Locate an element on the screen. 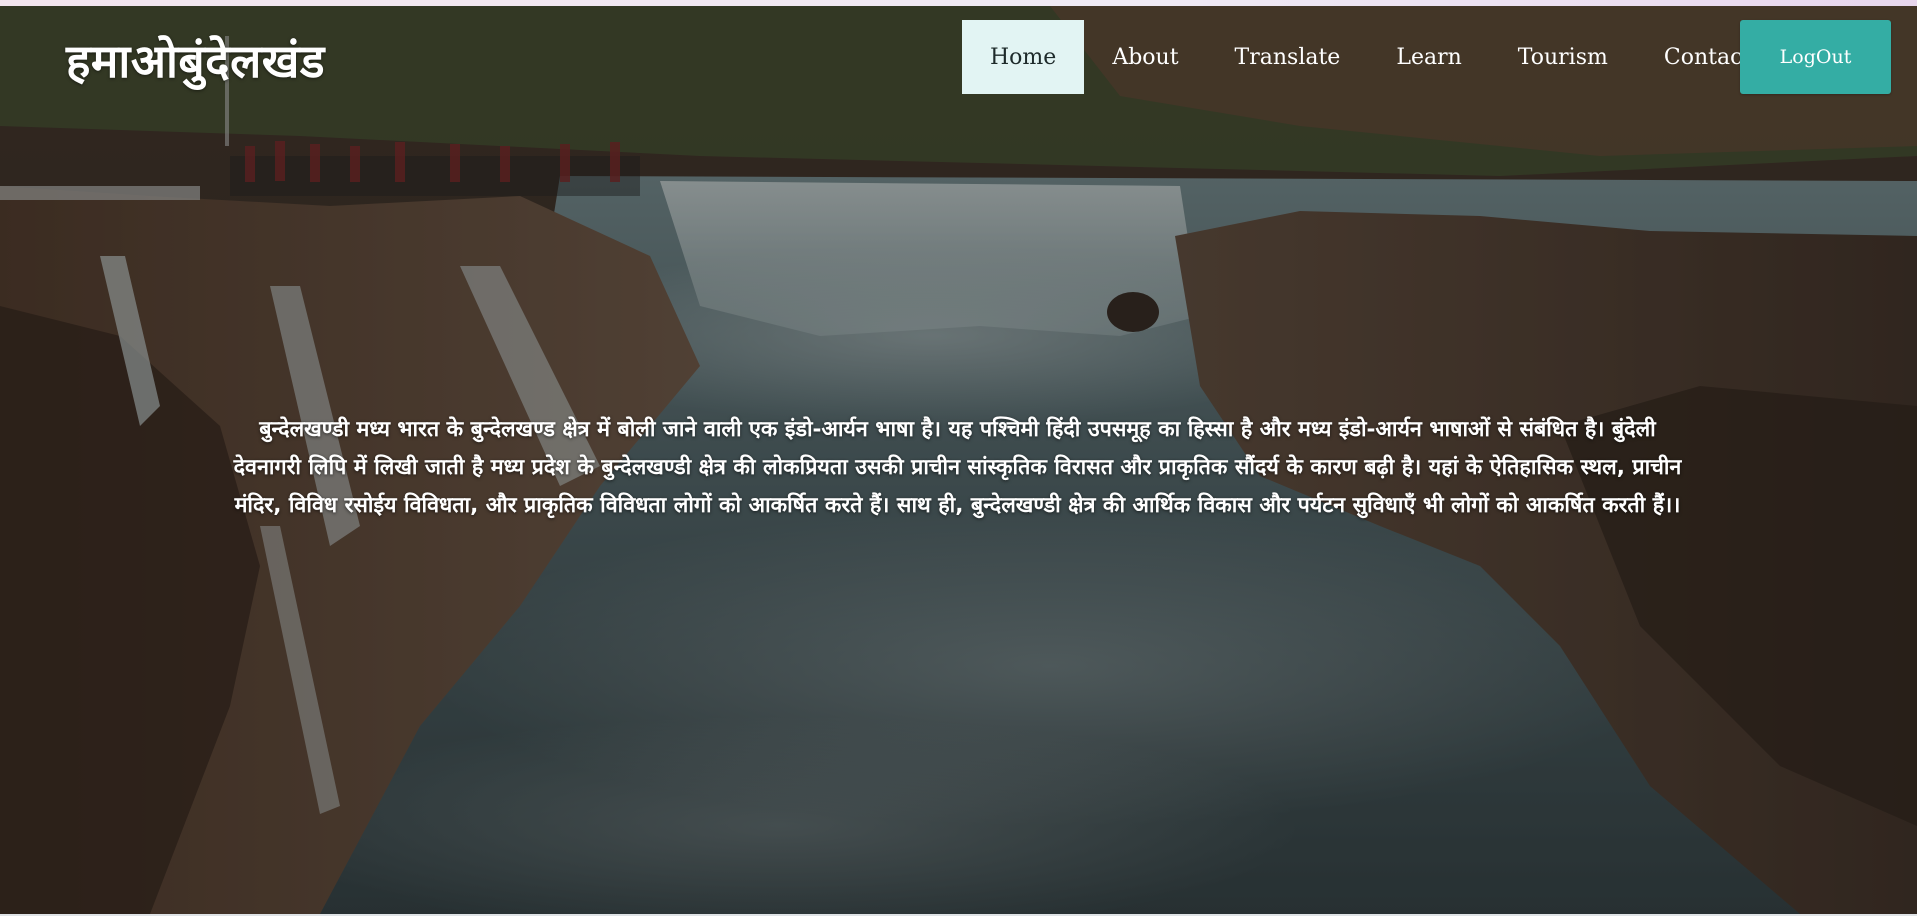 This screenshot has height=916, width=1917. brand-logo-text: हमाओबुंदेलखंड is located at coordinates (195, 61).